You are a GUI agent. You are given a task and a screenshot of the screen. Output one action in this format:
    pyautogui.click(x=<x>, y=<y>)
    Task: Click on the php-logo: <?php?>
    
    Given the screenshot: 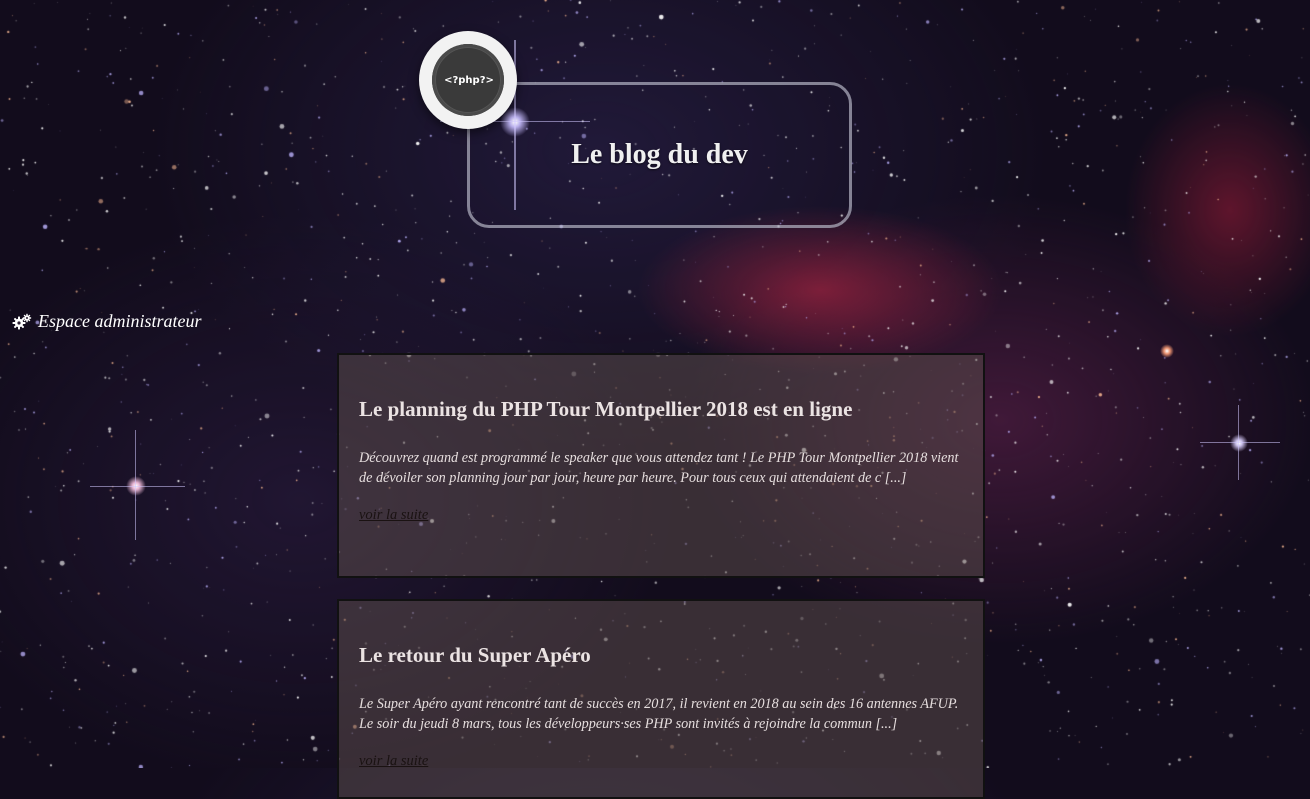 What is the action you would take?
    pyautogui.click(x=468, y=80)
    